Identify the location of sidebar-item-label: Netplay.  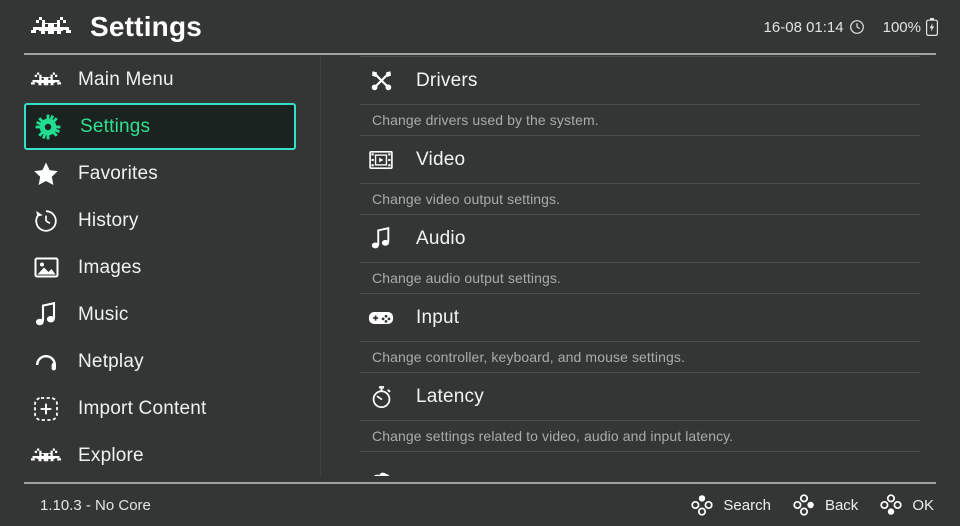
(111, 361).